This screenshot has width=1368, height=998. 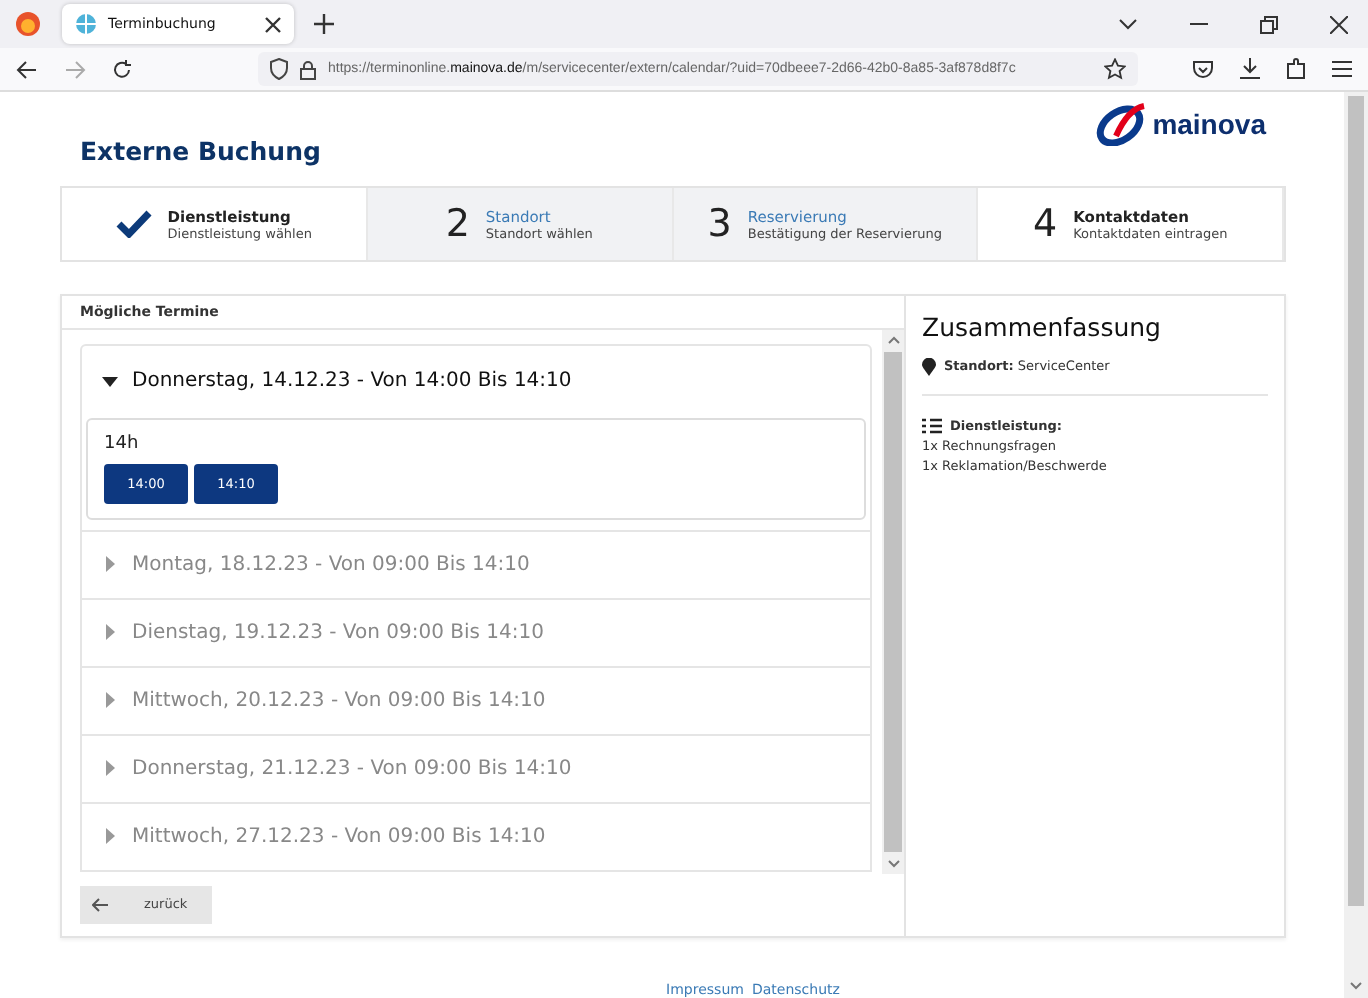 I want to click on arrow-left-icon, so click(x=100, y=904).